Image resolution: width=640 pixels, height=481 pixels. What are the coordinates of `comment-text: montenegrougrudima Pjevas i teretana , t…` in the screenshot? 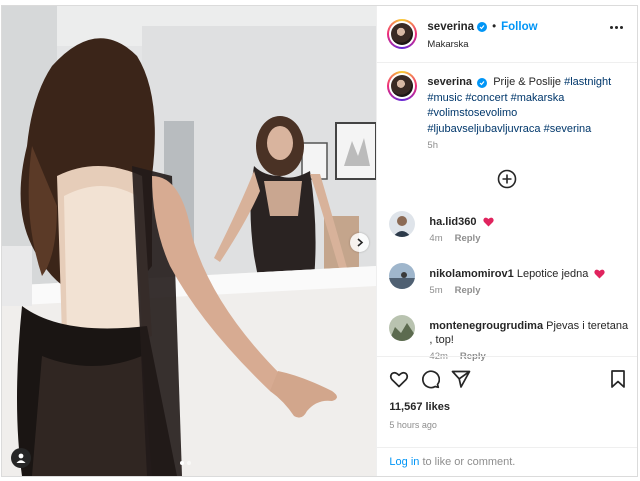 It's located at (529, 333).